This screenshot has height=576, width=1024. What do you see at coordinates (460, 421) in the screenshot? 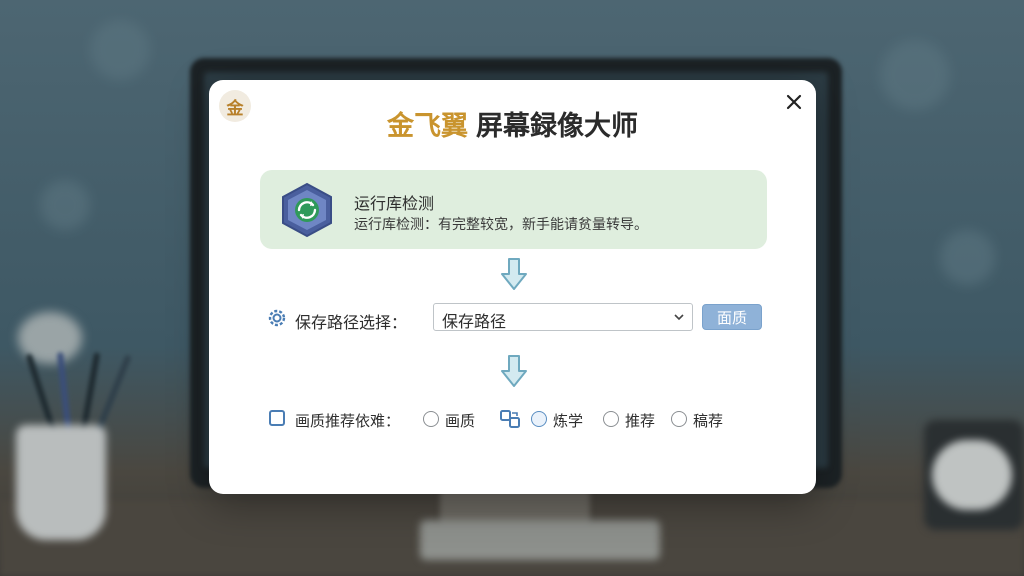
I see `quality-option-label: 画质` at bounding box center [460, 421].